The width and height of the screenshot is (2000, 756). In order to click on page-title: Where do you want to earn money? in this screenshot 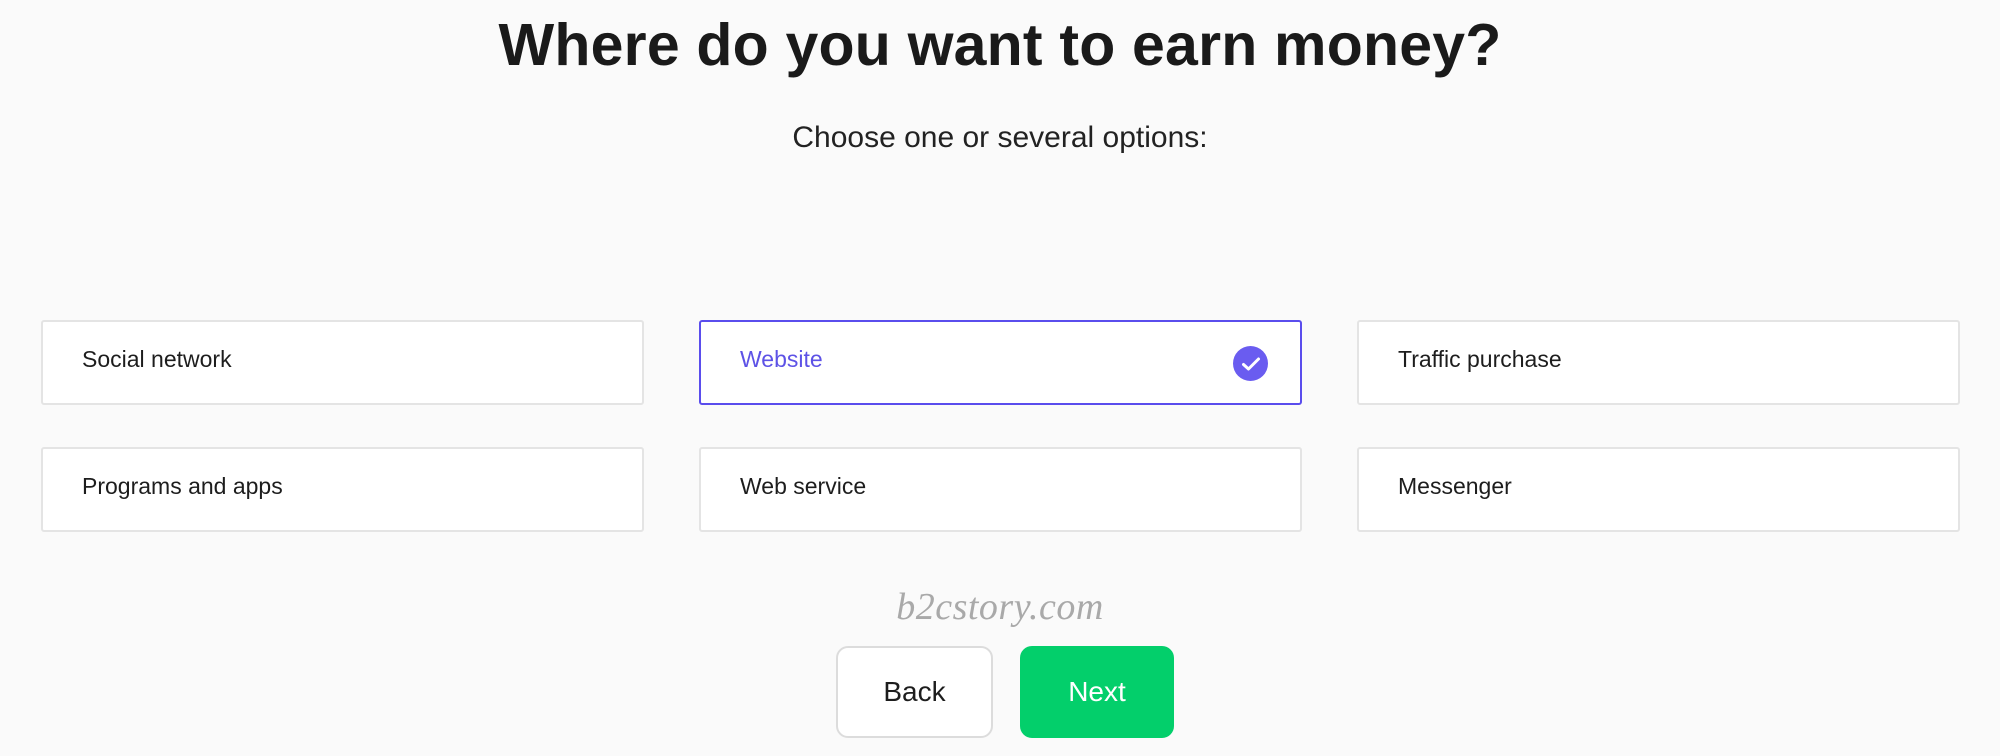, I will do `click(1000, 45)`.